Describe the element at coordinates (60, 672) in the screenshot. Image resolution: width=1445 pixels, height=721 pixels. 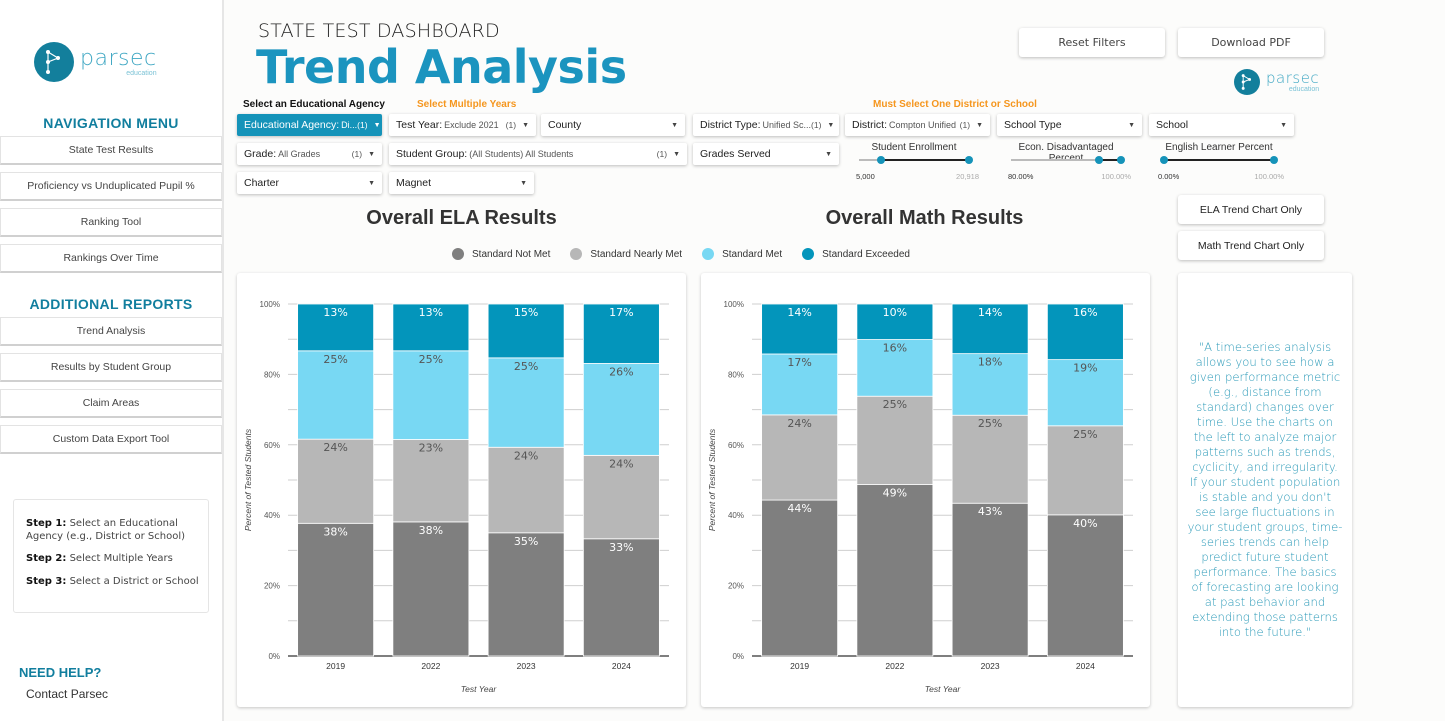
I see `need-help-heading: NEED HELP?` at that location.